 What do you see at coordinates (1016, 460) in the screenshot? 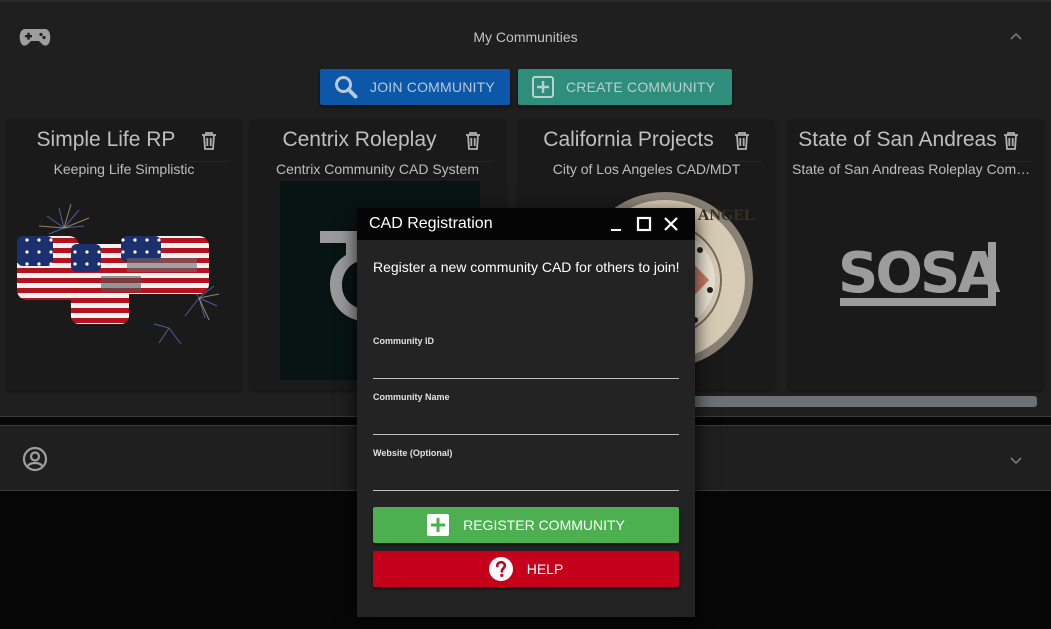
I see `chevron-down-icon` at bounding box center [1016, 460].